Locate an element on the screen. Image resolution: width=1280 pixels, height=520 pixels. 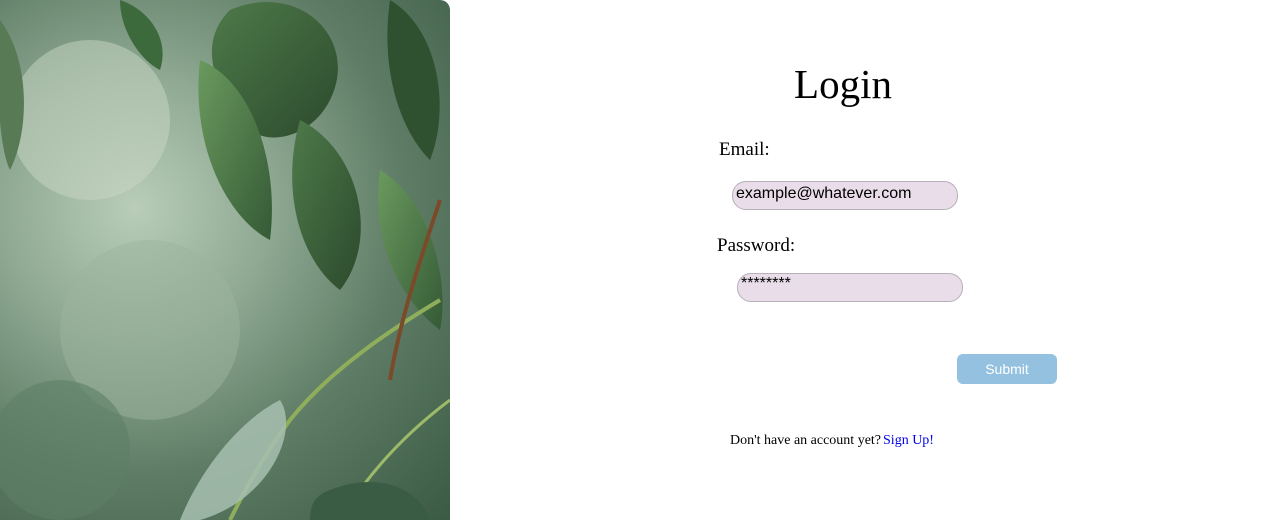
email-field: example@whatever.com is located at coordinates (845, 195).